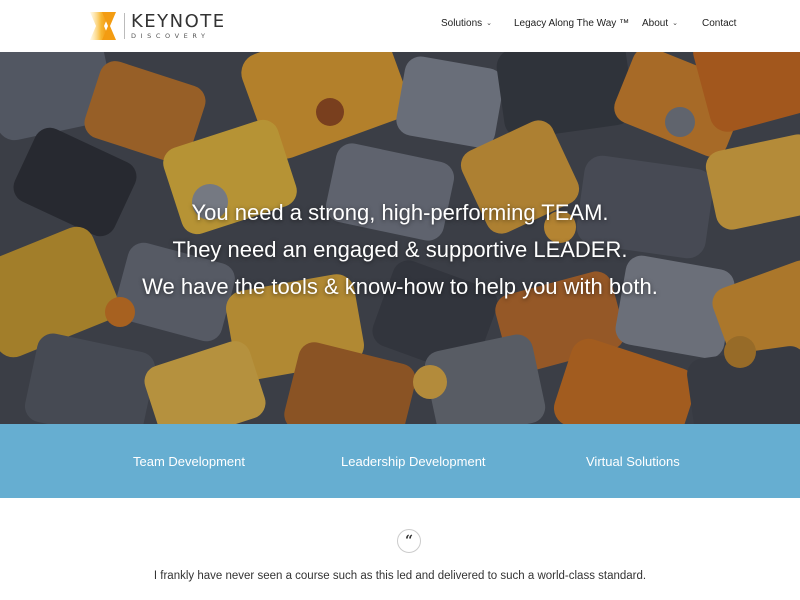 This screenshot has width=800, height=600. I want to click on nav-item-contact: Contact, so click(719, 23).